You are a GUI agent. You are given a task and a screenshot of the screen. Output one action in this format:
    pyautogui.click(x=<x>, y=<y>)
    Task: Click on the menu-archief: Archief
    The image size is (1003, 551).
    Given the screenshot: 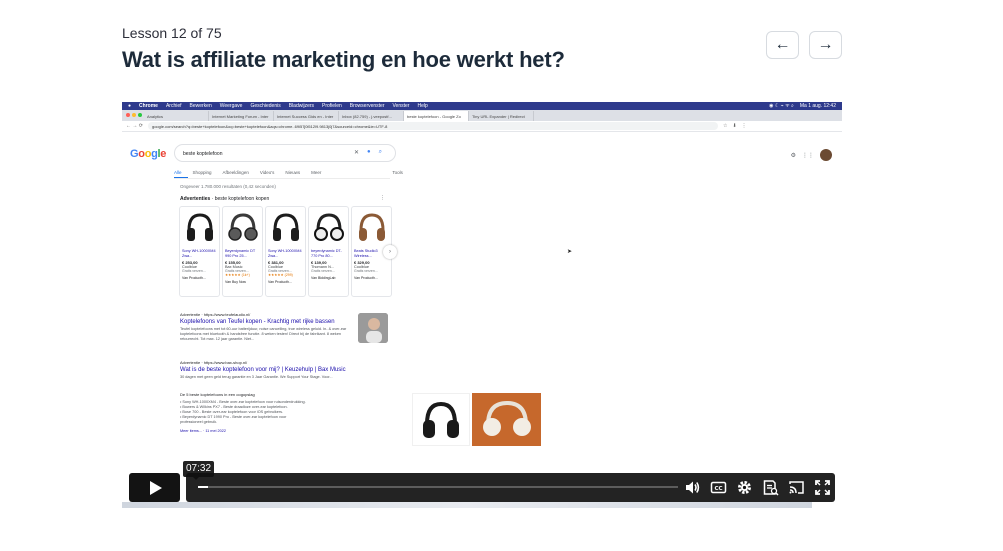 What is the action you would take?
    pyautogui.click(x=173, y=106)
    